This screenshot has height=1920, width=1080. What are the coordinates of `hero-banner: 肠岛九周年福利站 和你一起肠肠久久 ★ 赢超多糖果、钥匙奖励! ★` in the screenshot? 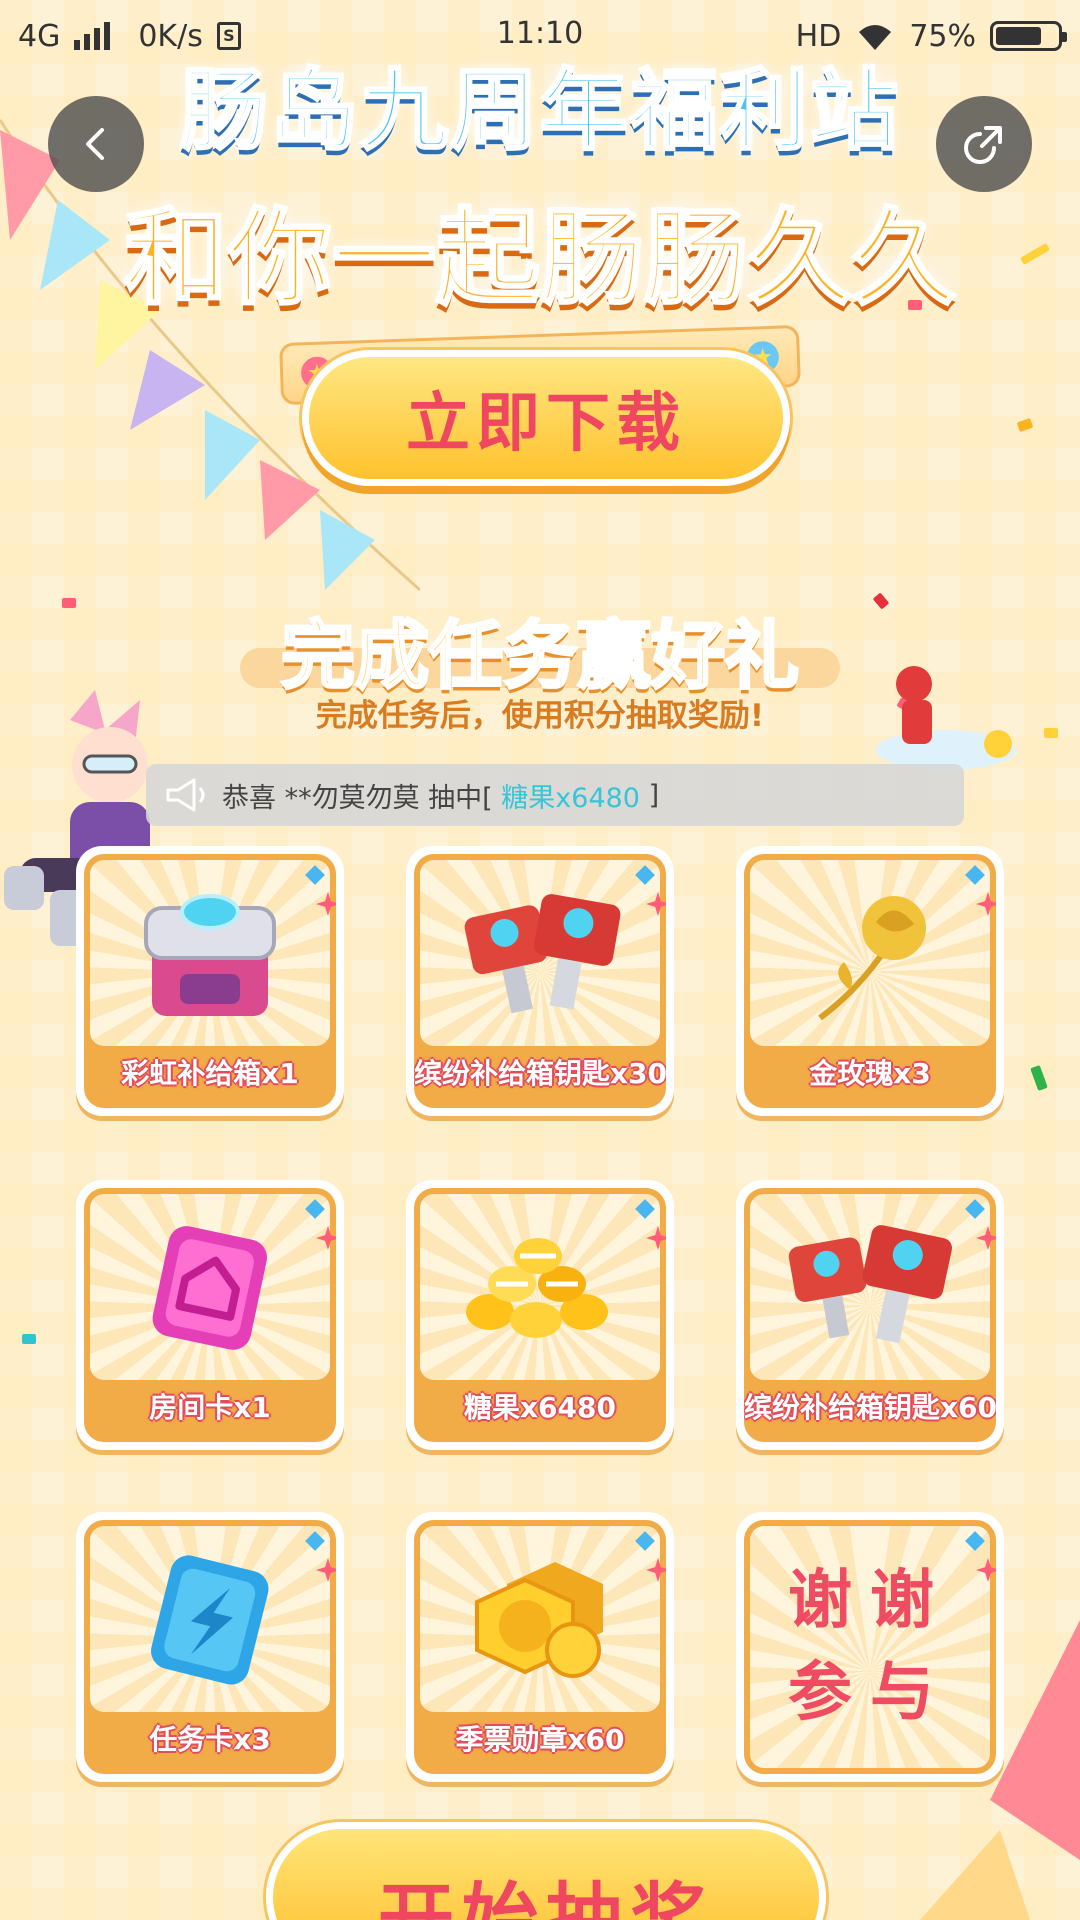 It's located at (540, 223).